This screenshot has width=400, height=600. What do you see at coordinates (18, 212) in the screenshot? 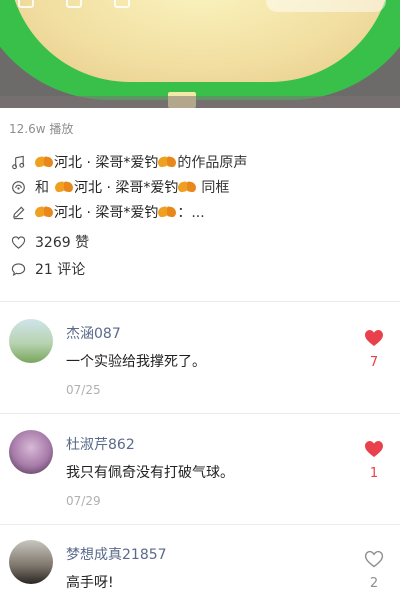
I see `pencil-icon` at bounding box center [18, 212].